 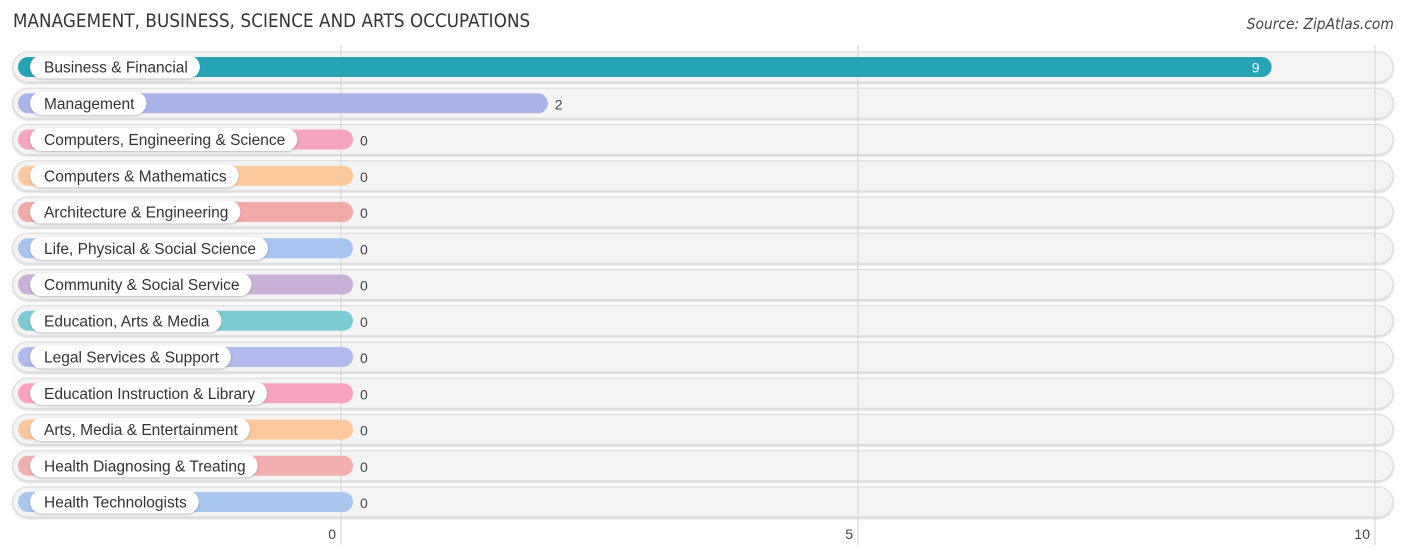 What do you see at coordinates (145, 466) in the screenshot?
I see `category-label: Health Diagnosing & Treating` at bounding box center [145, 466].